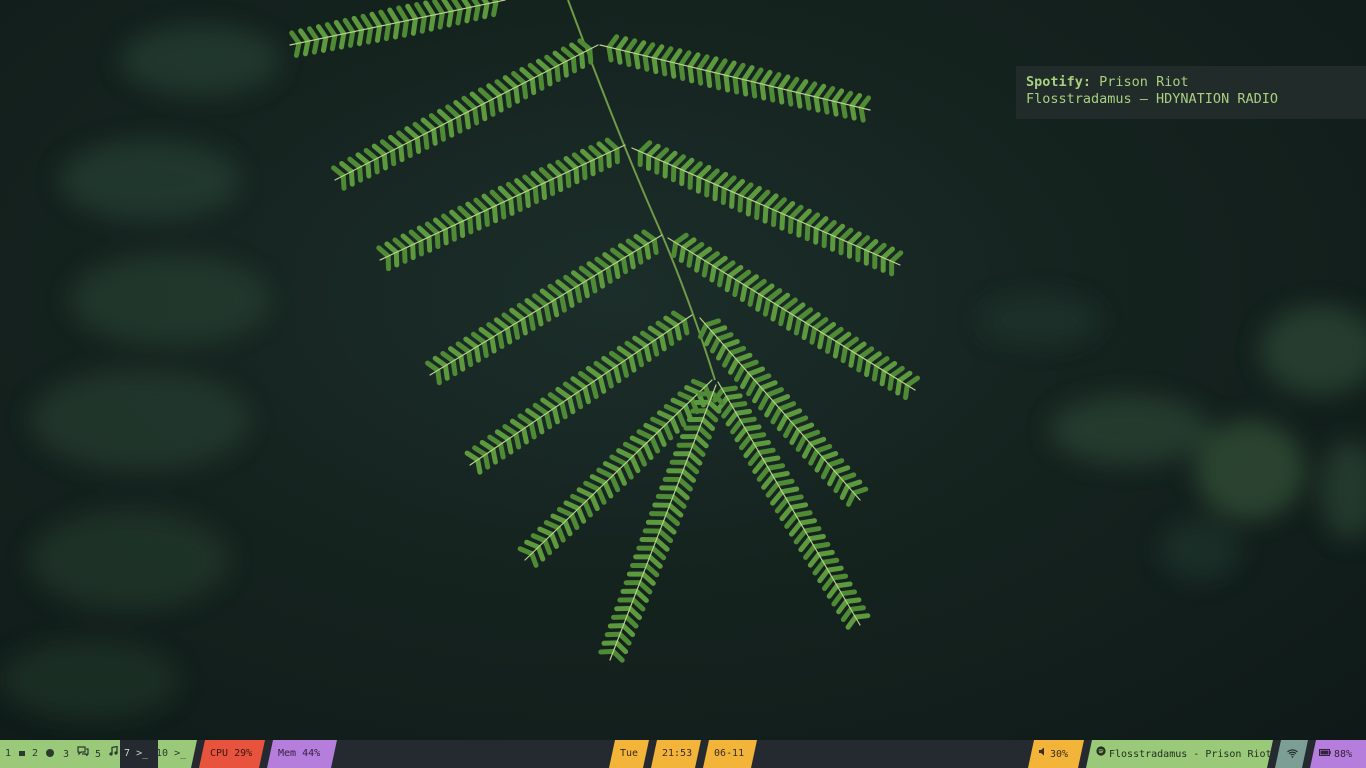 The width and height of the screenshot is (1366, 768). What do you see at coordinates (50, 753) in the screenshot?
I see `chrome-icon` at bounding box center [50, 753].